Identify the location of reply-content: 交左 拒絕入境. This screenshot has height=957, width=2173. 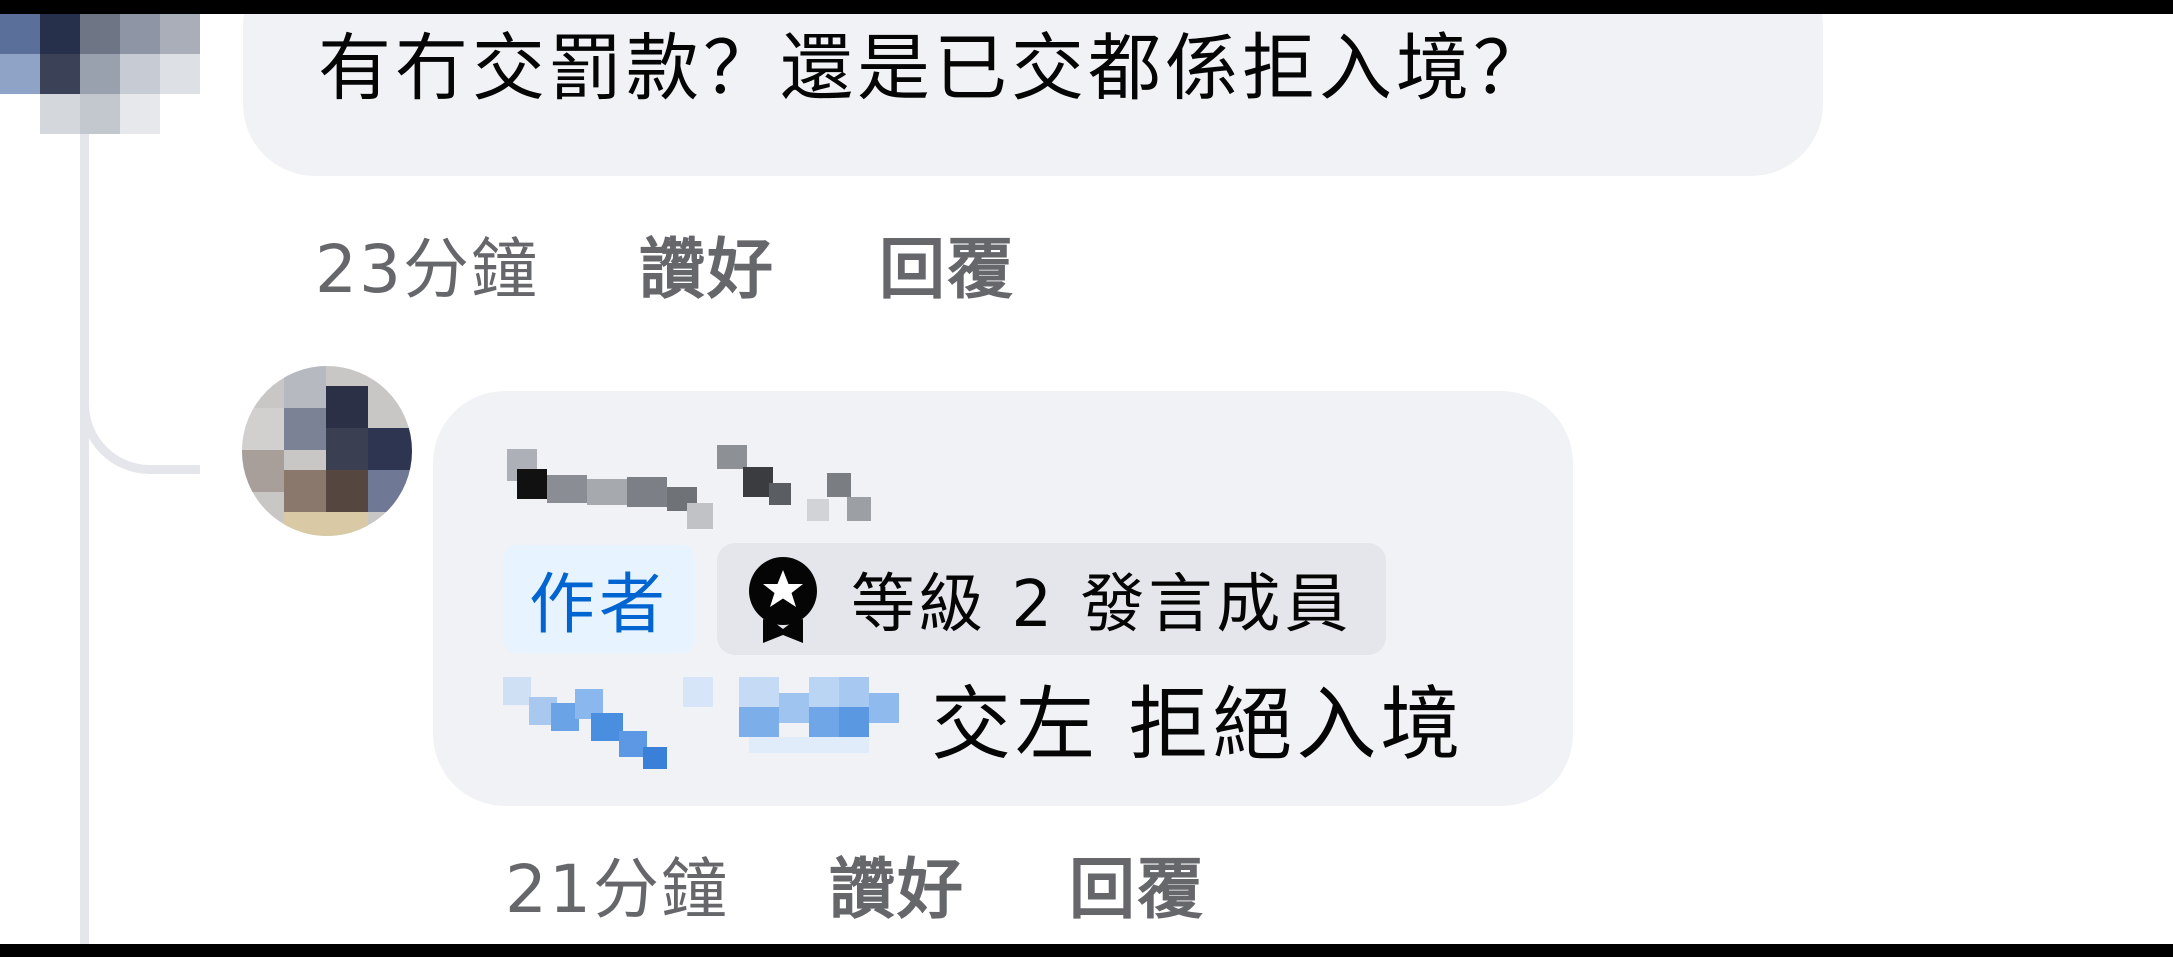
(983, 718).